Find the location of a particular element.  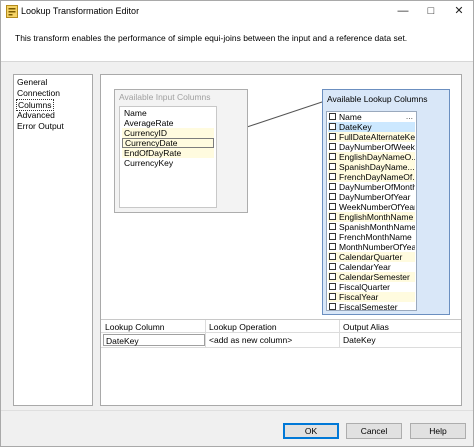

grid-cell-lookup-operation: <add as new column> is located at coordinates (250, 340).